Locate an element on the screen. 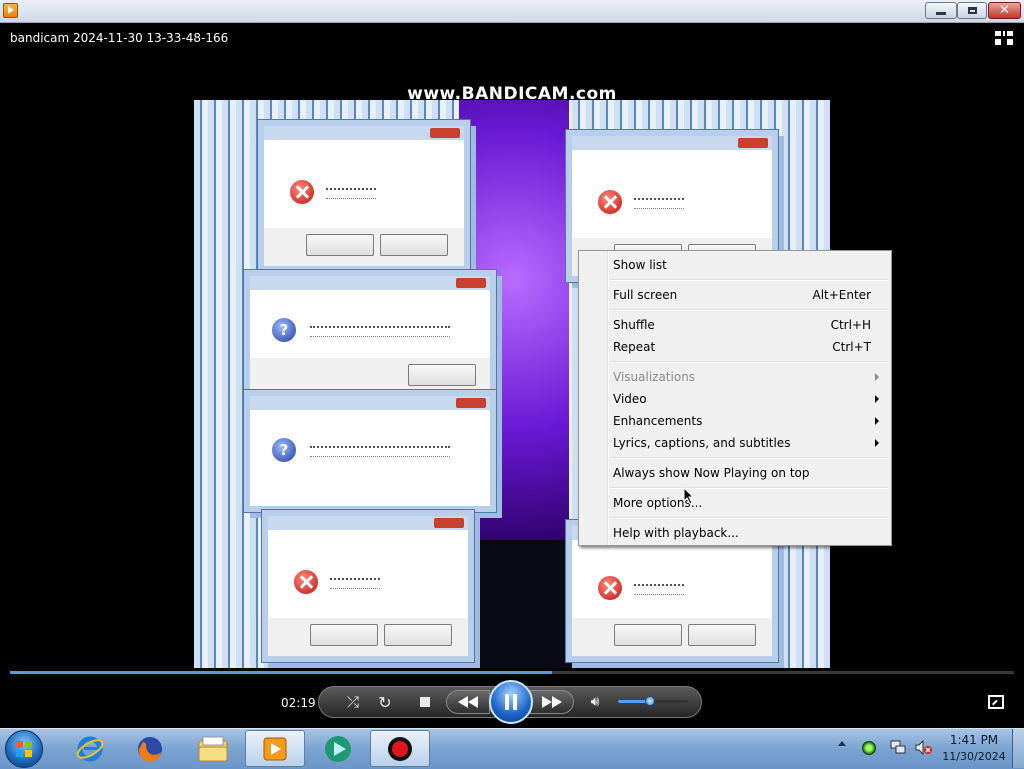  menu-item-visualizations: Visualizations is located at coordinates (735, 377).